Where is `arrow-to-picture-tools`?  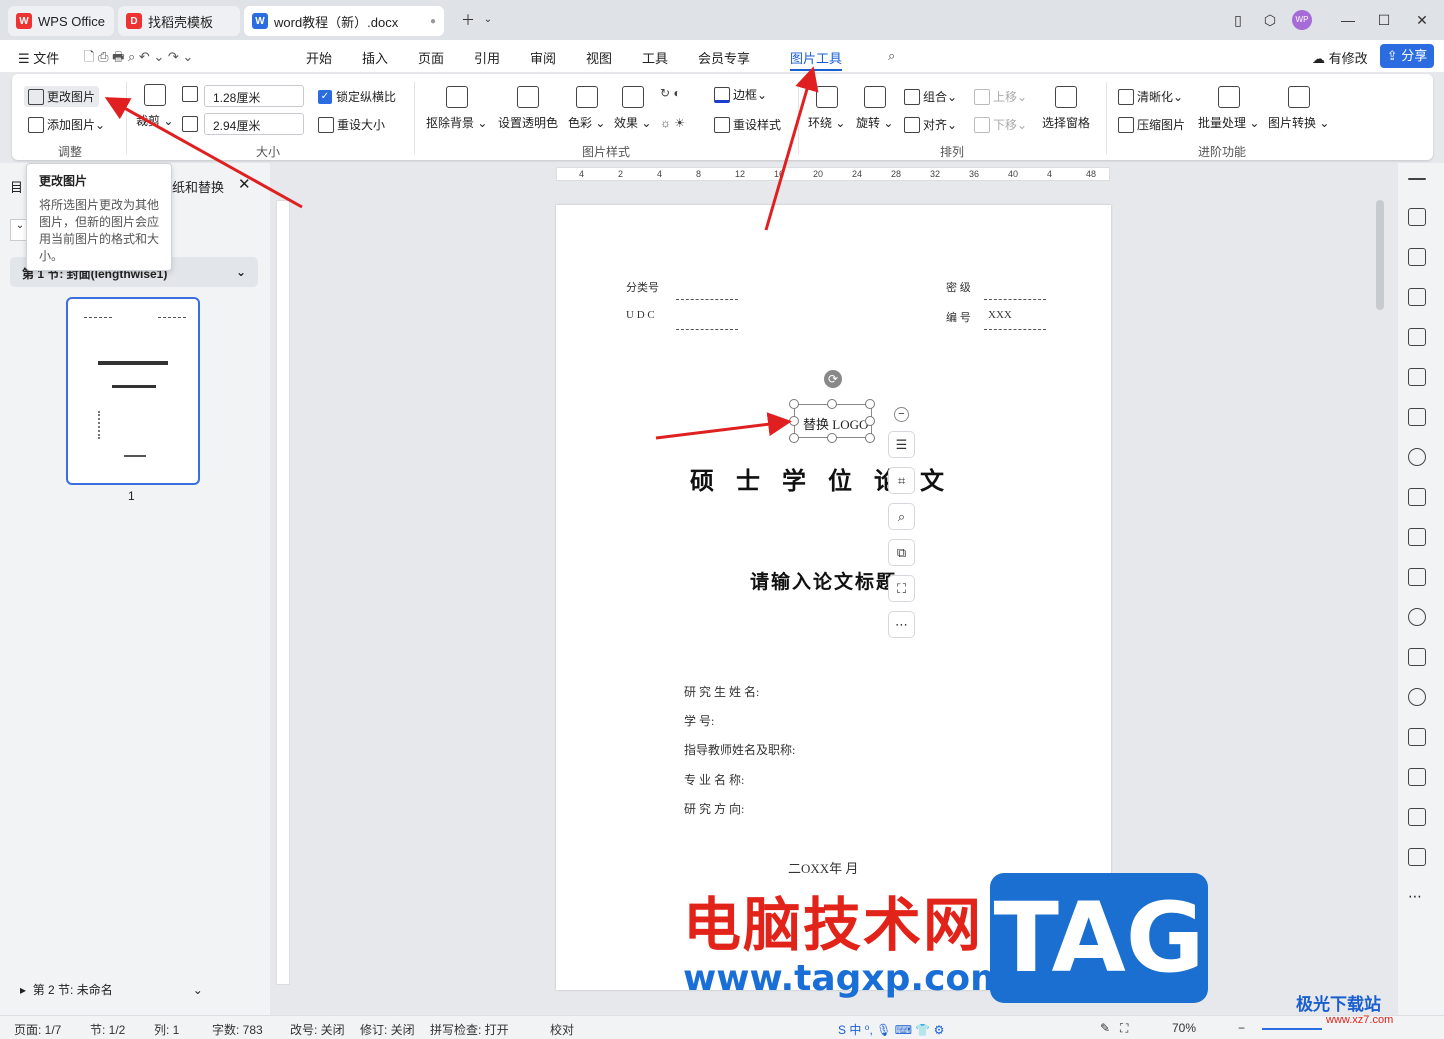 arrow-to-picture-tools is located at coordinates (791, 148).